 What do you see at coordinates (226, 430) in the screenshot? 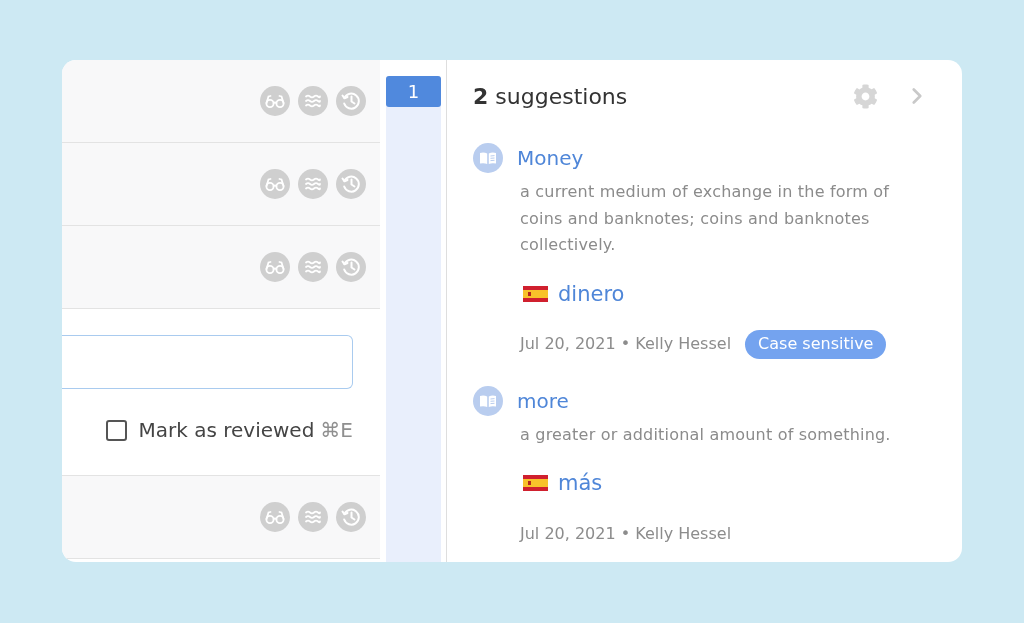
I see `checkbox-label: Mark as reviewed` at bounding box center [226, 430].